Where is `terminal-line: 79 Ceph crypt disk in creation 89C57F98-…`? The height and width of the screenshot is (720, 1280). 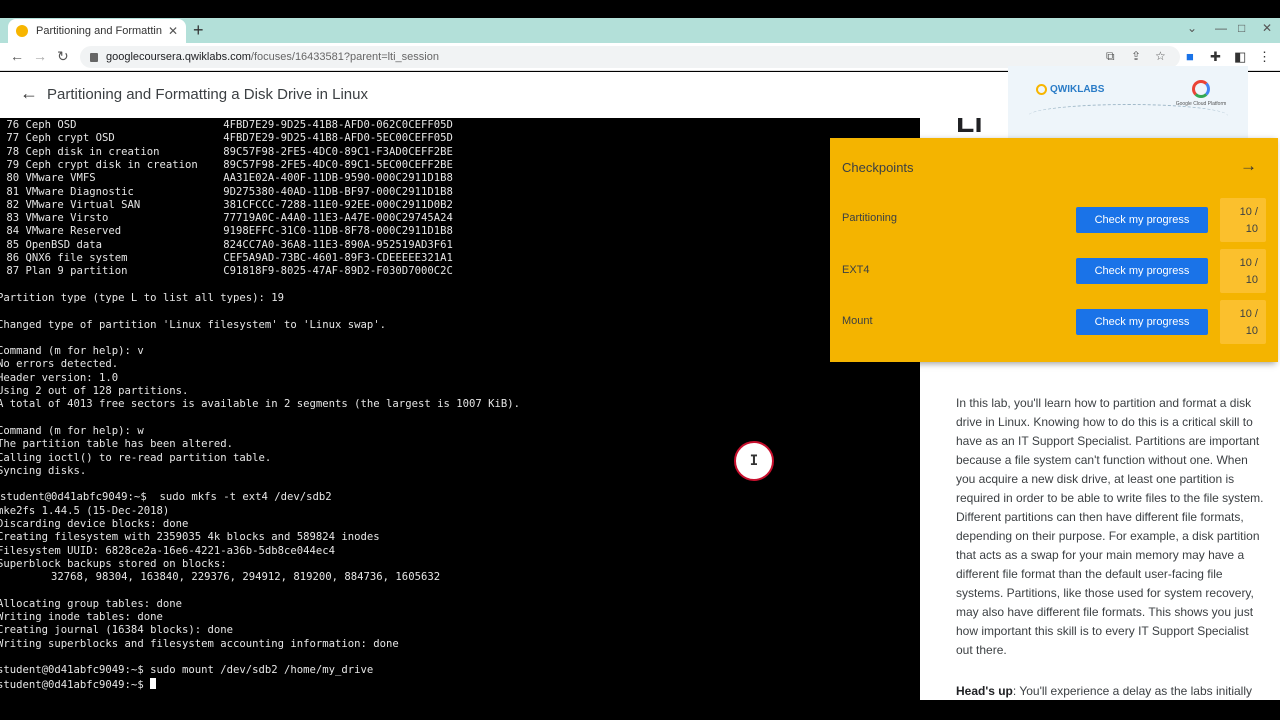
terminal-line: 79 Ceph crypt disk in creation 89C57F98-… is located at coordinates (226, 164).